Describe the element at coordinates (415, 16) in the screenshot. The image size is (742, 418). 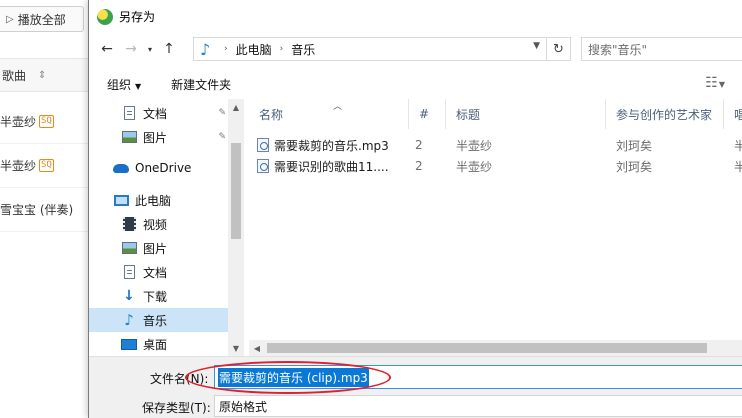
I see `dialog-titlebar: 另存为` at that location.